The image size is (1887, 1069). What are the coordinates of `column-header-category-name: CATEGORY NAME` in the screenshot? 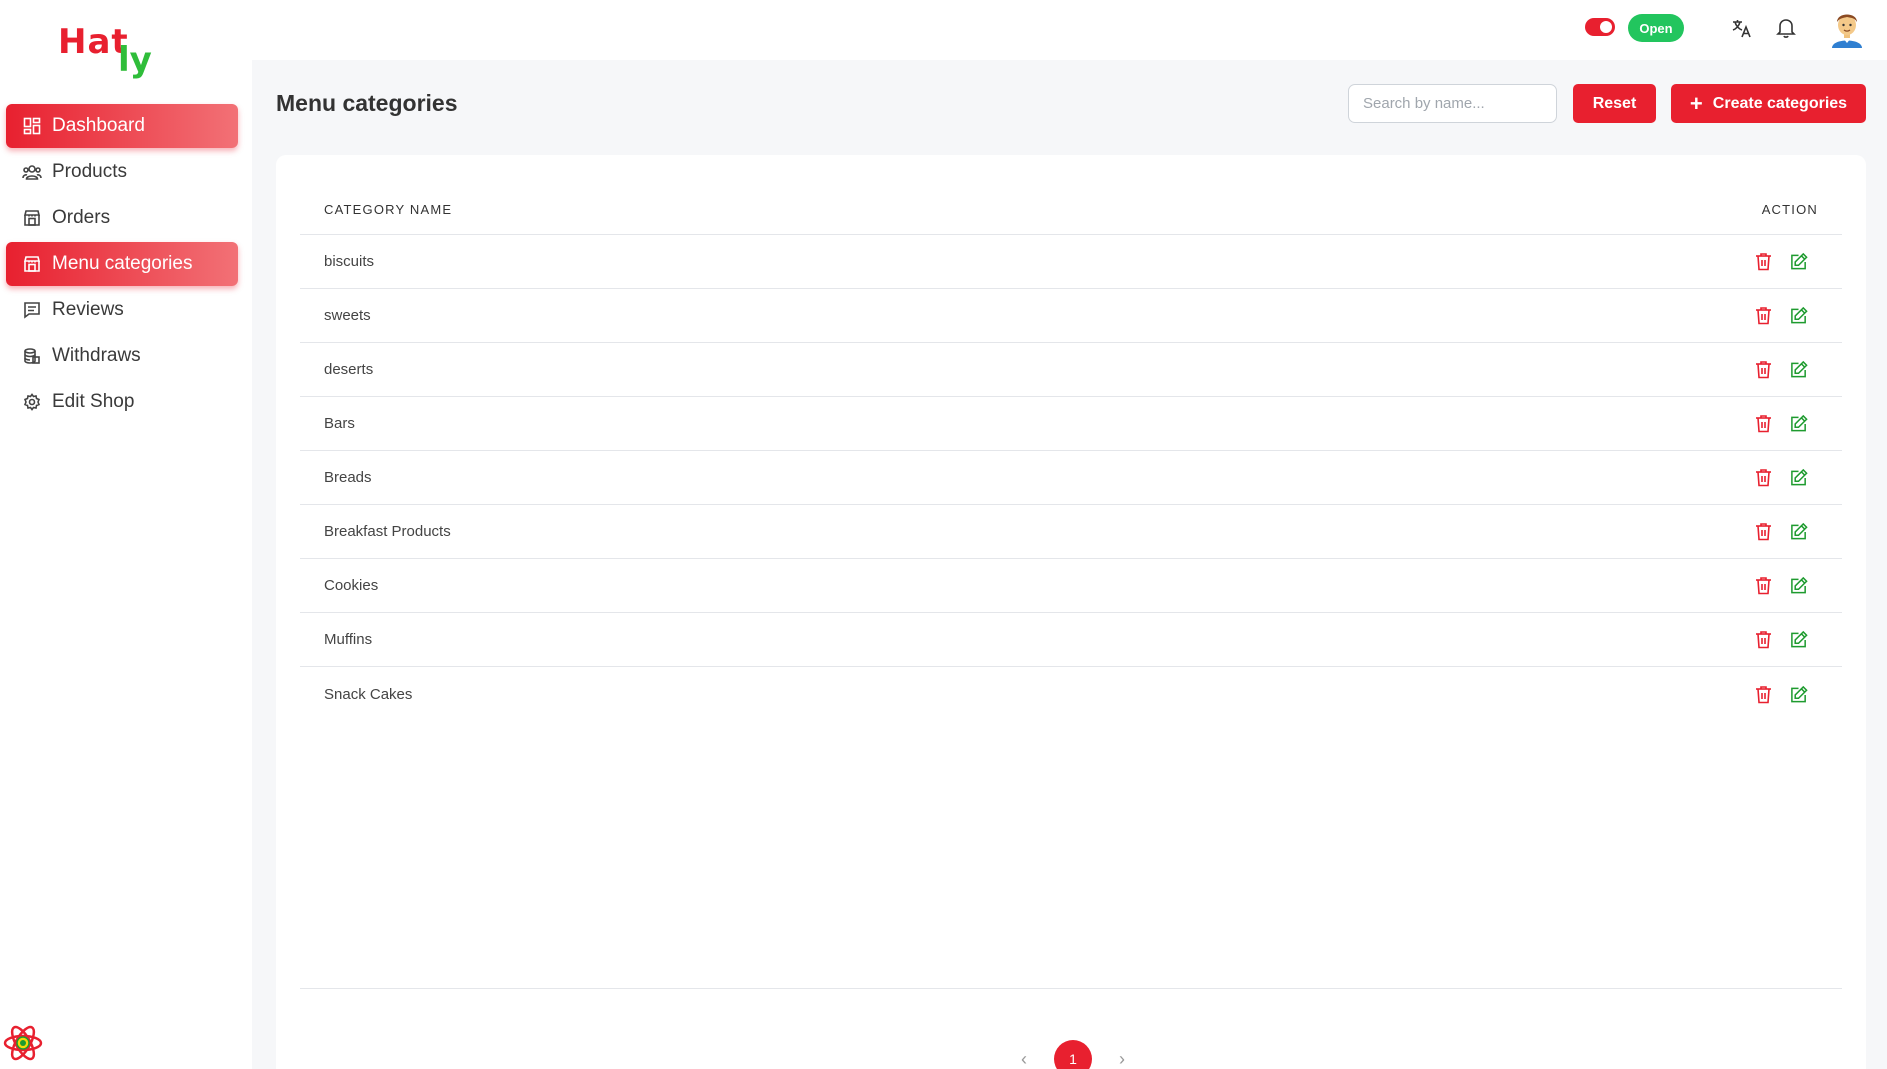 It's located at (388, 209).